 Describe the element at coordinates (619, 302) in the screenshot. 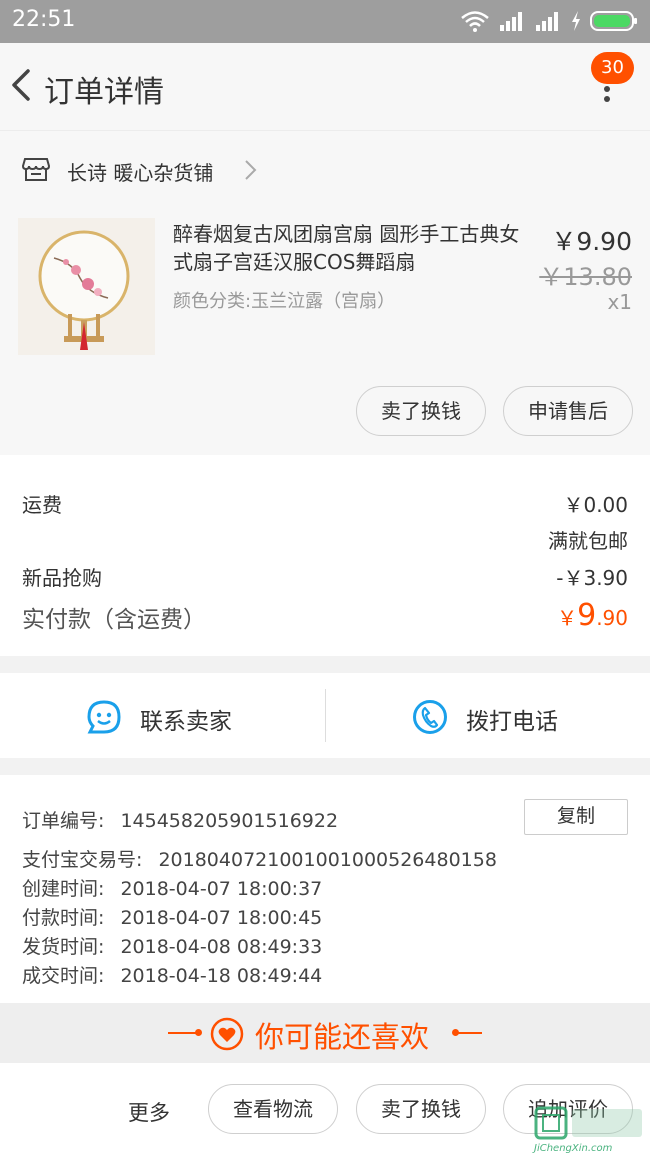

I see `product-quantity: x1` at that location.